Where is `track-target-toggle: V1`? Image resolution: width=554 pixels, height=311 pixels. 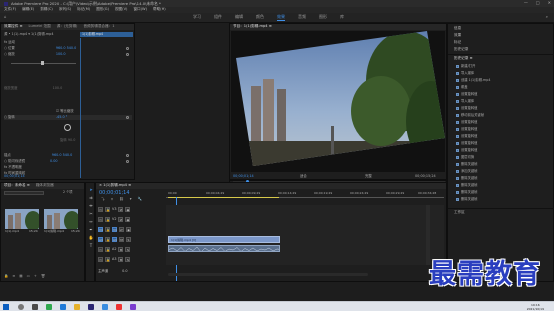 track-target-toggle: V1 is located at coordinates (100, 229).